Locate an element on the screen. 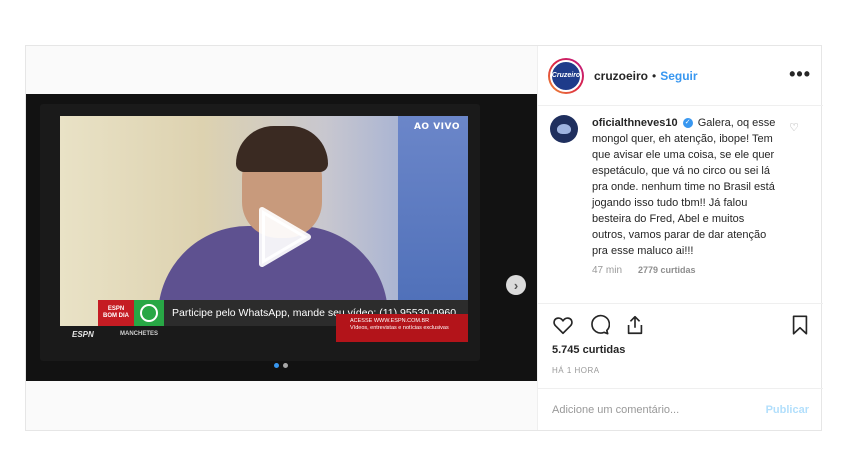  heart-icon is located at coordinates (563, 325).